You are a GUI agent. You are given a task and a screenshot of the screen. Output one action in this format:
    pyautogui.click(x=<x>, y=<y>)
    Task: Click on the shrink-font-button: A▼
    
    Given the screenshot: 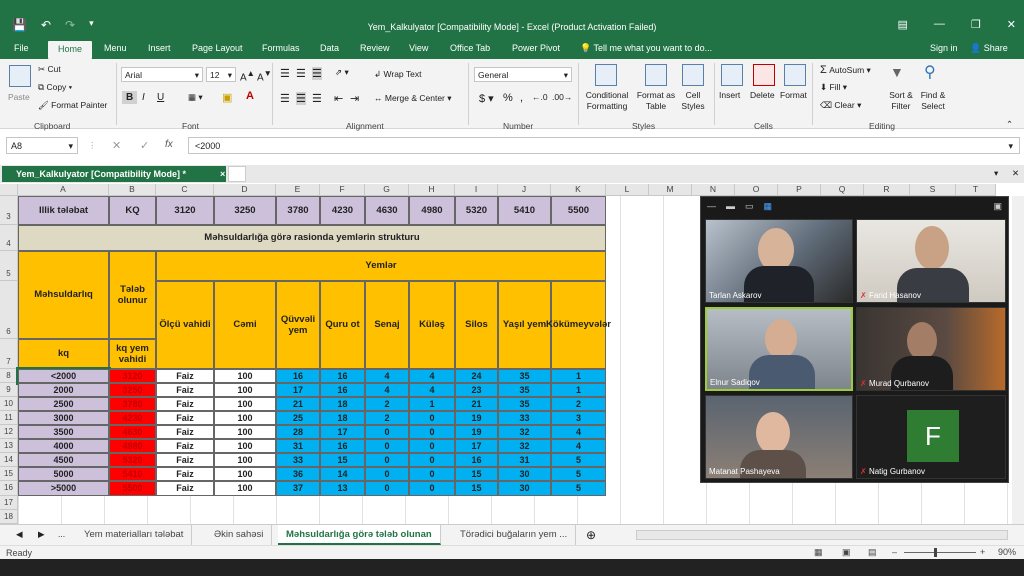 What is the action you would take?
    pyautogui.click(x=264, y=75)
    